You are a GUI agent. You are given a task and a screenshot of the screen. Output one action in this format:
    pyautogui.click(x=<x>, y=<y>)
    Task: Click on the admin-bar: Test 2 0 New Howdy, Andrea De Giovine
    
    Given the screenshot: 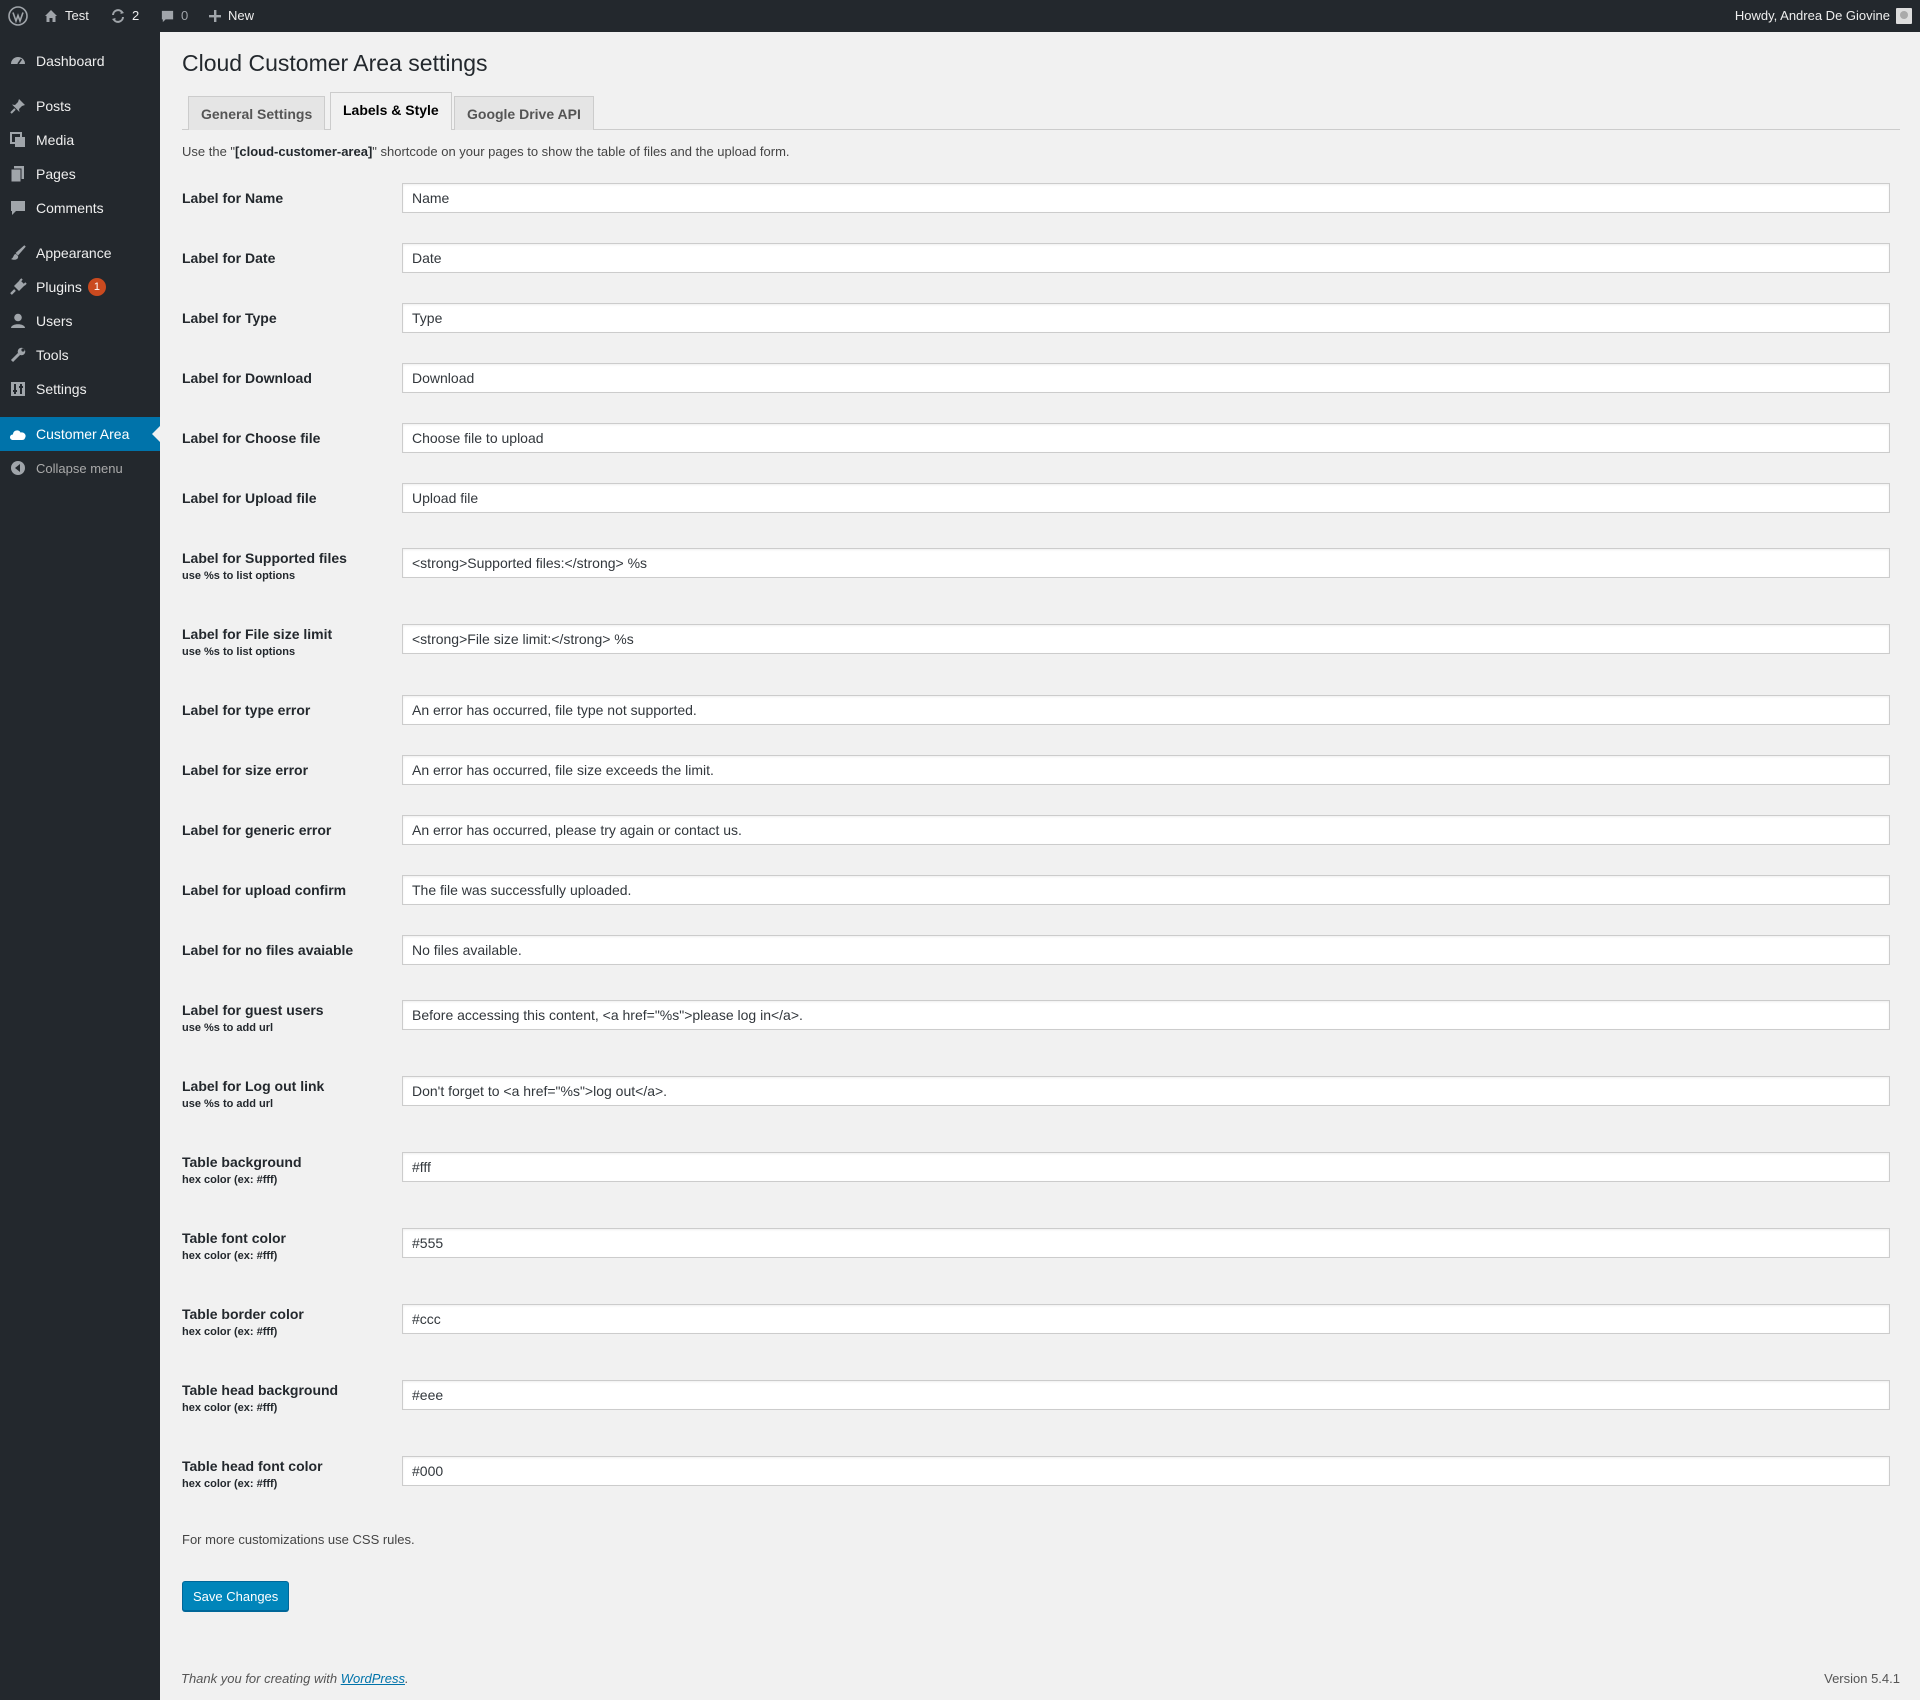 What is the action you would take?
    pyautogui.click(x=960, y=16)
    